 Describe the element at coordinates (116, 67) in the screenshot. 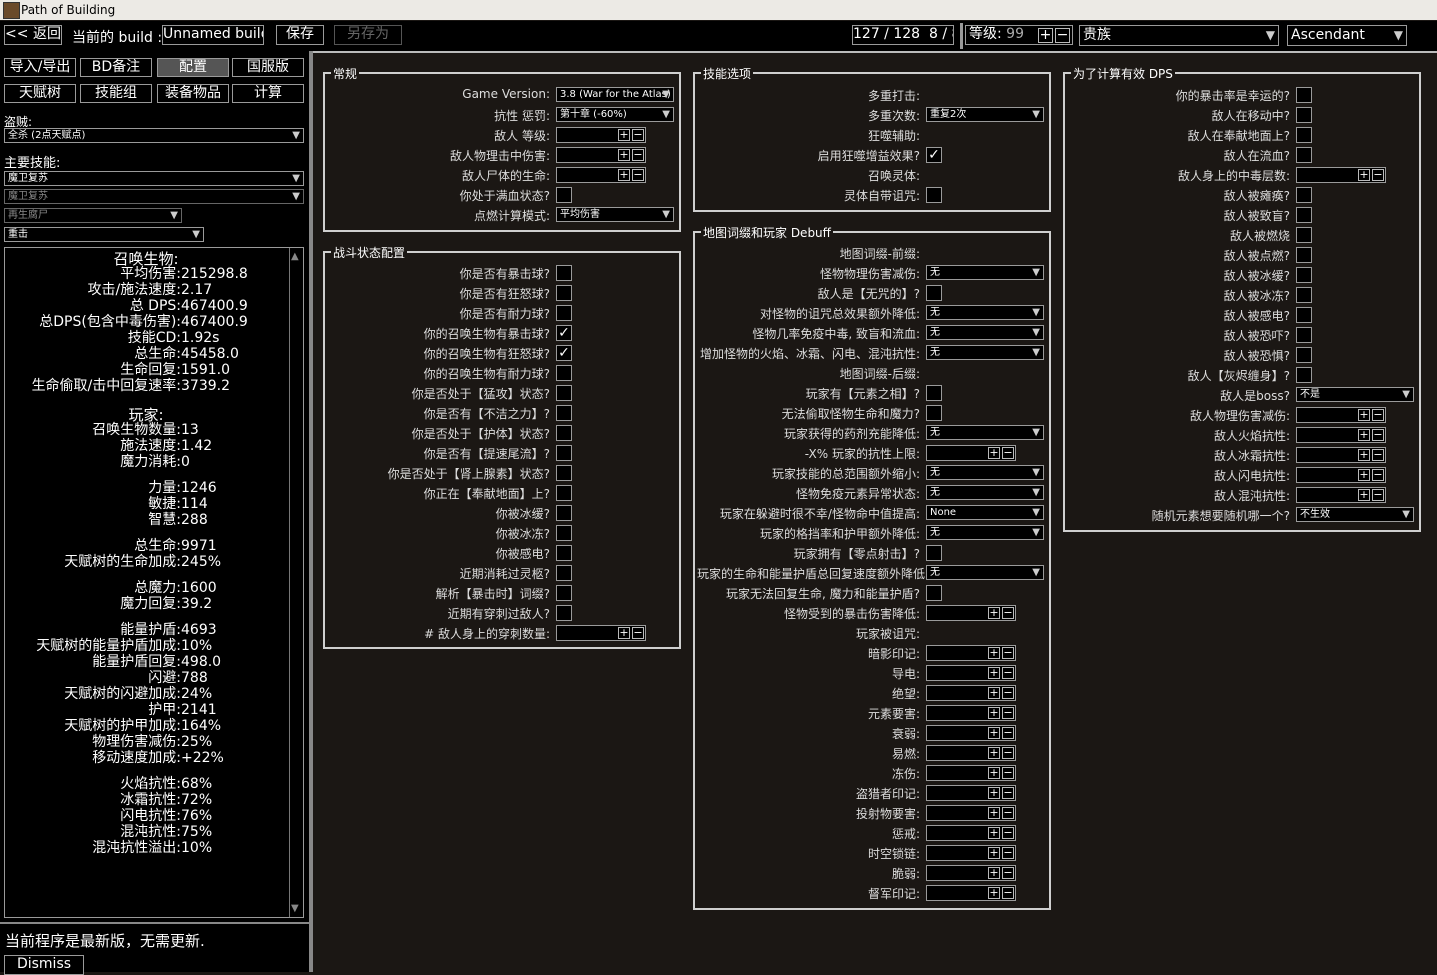

I see `tab-build-notes: BD备注` at that location.